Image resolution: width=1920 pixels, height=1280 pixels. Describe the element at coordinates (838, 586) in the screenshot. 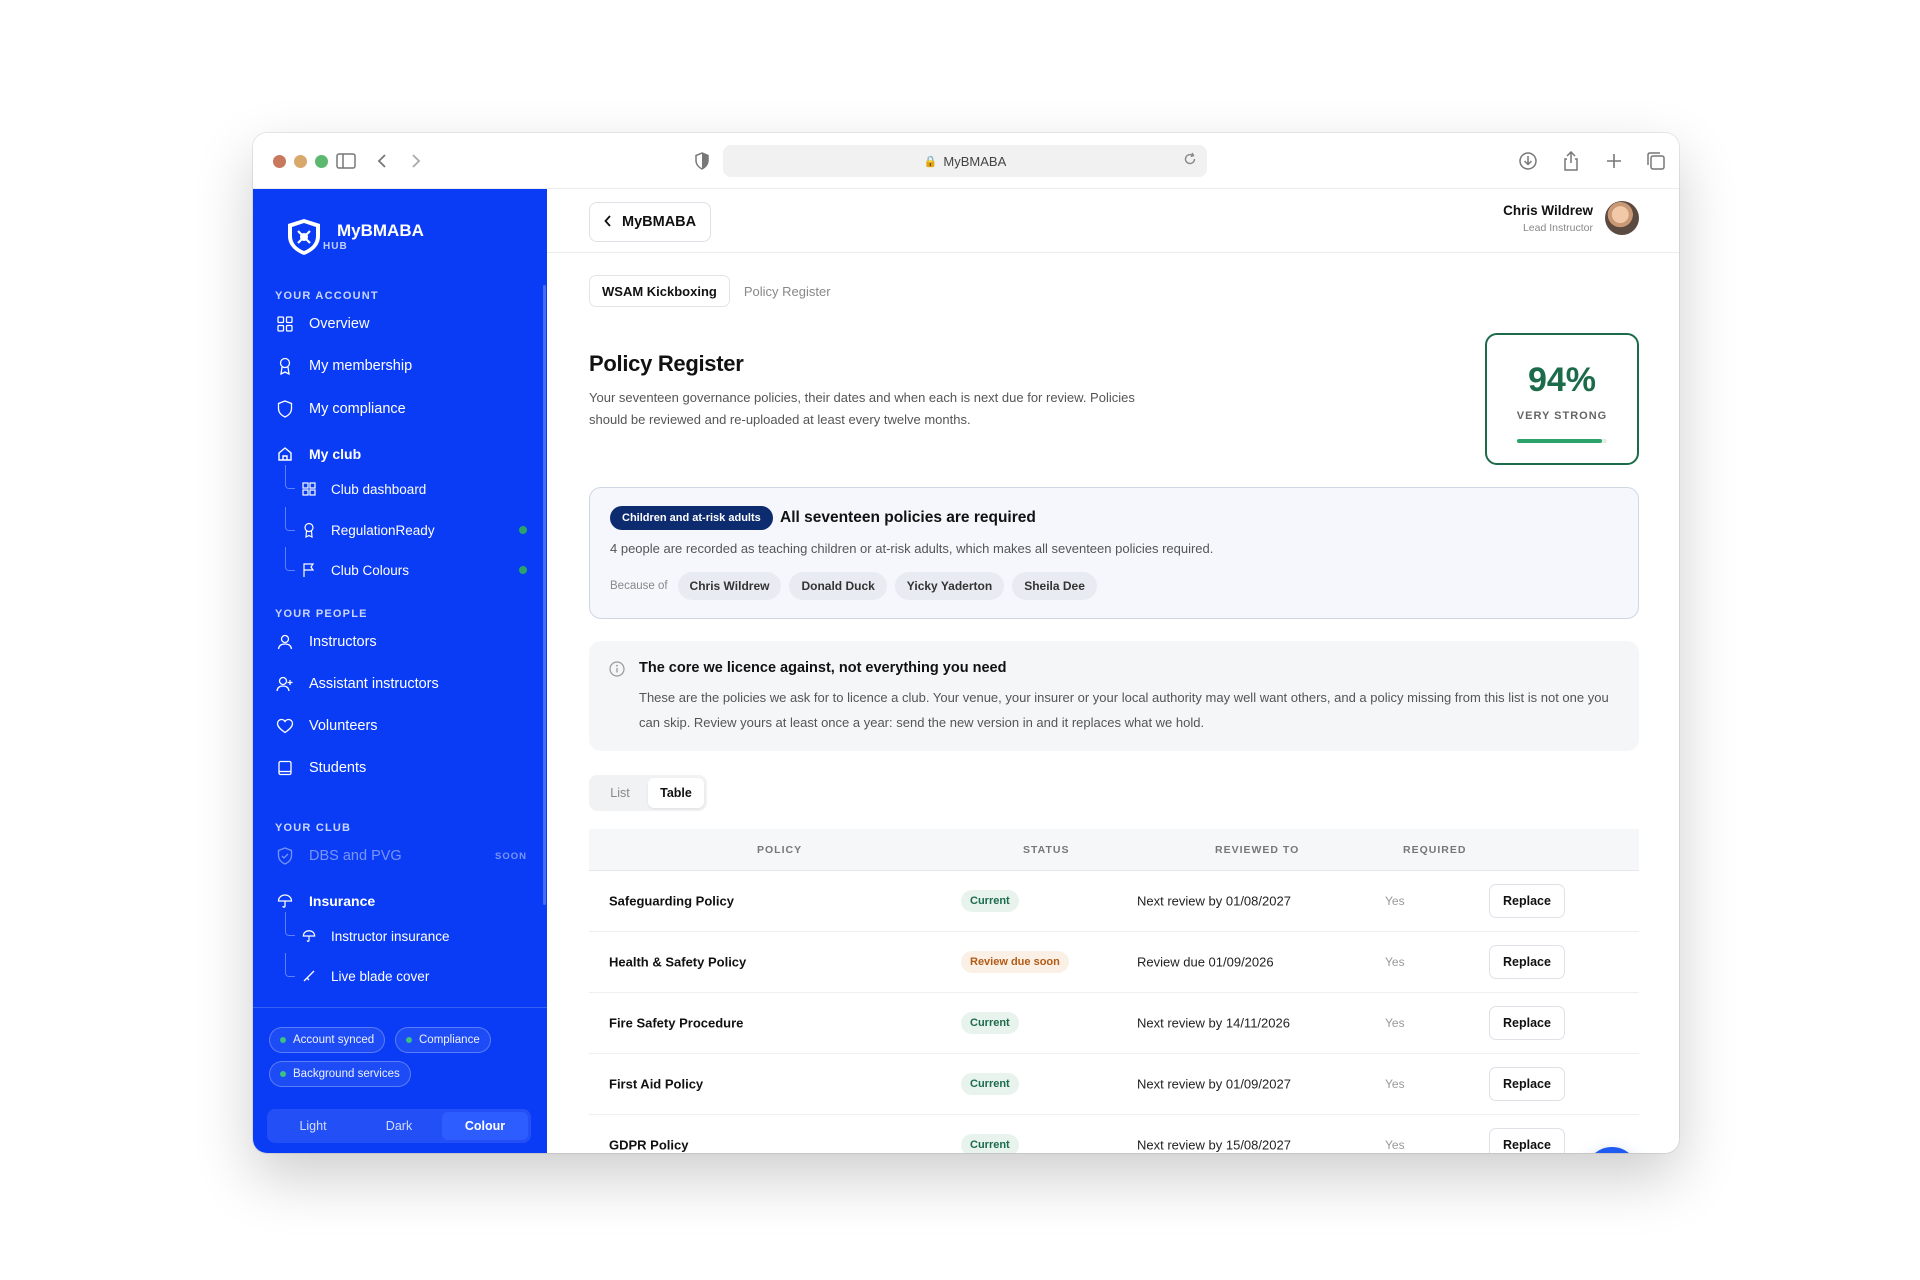

I see `person-chip: Donald Duck` at that location.